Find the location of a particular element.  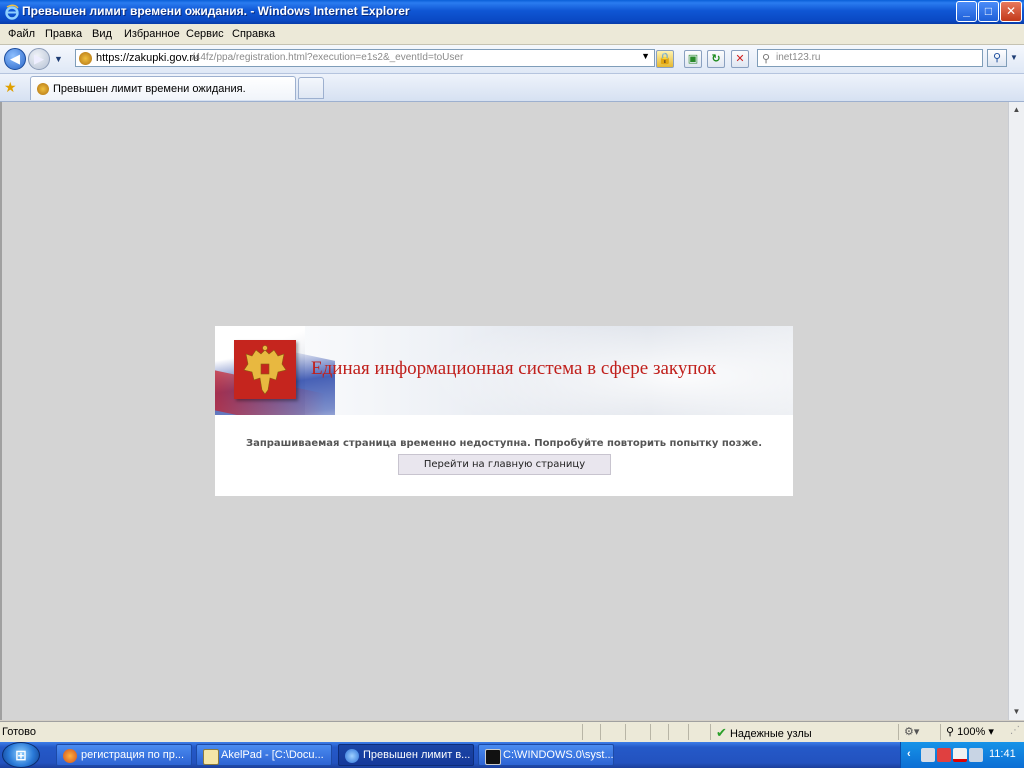

refresh-icon: ↻ is located at coordinates (716, 59).